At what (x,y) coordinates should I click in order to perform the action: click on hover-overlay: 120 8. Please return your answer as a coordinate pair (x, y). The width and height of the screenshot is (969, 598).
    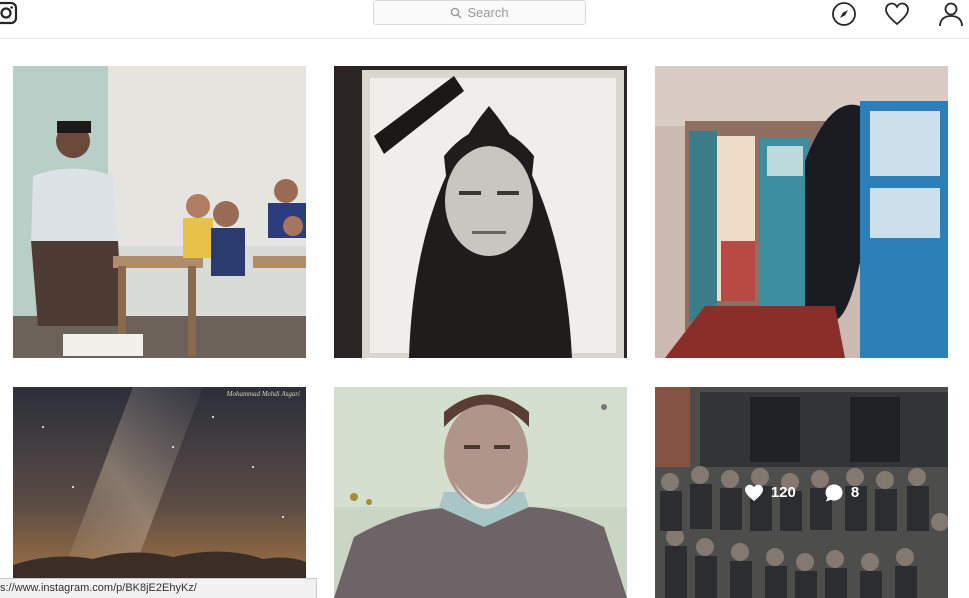
    Looking at the image, I should click on (801, 492).